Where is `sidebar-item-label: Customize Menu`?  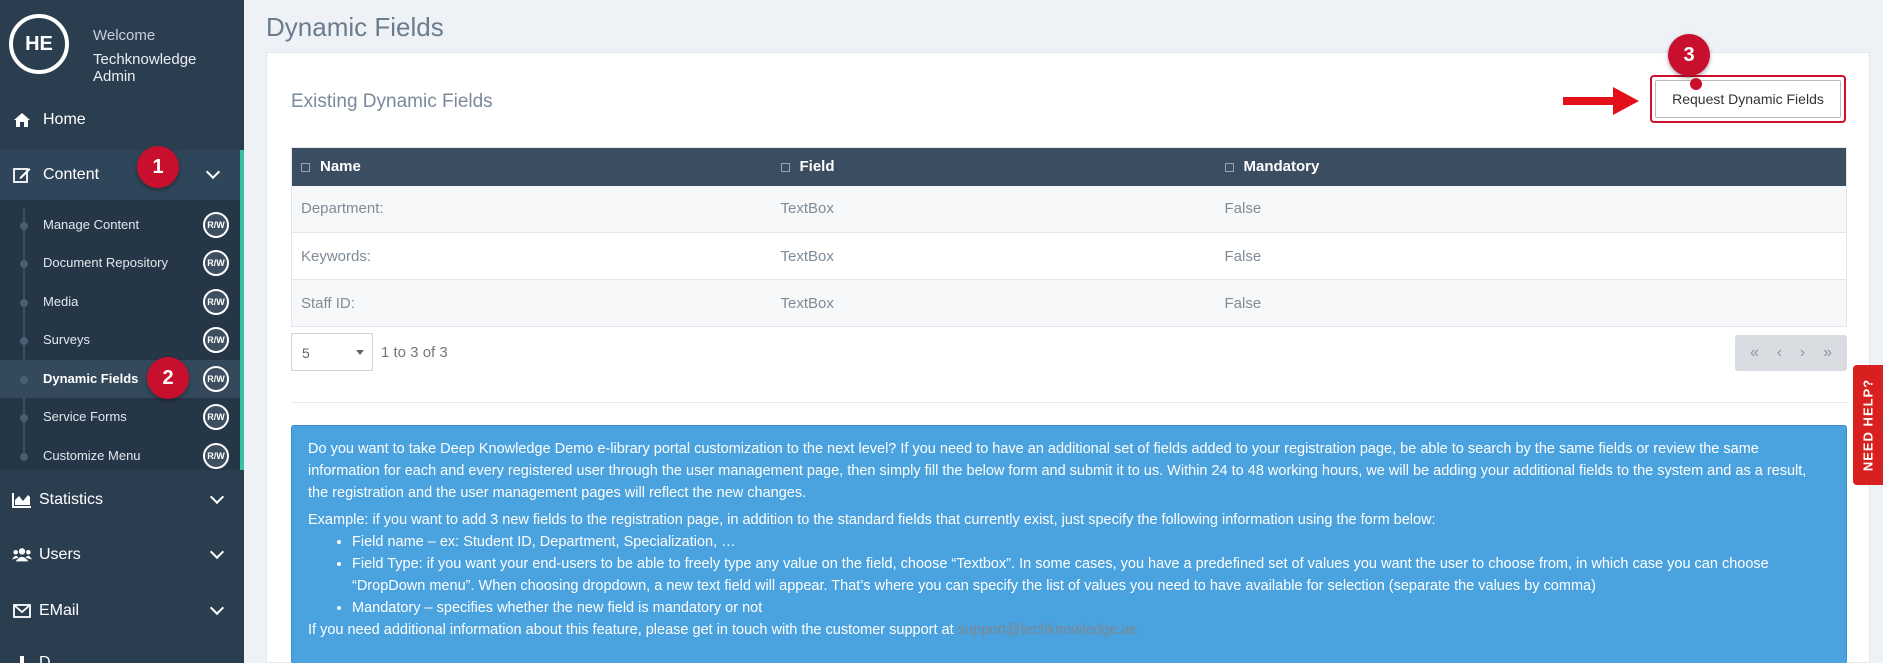 sidebar-item-label: Customize Menu is located at coordinates (92, 455).